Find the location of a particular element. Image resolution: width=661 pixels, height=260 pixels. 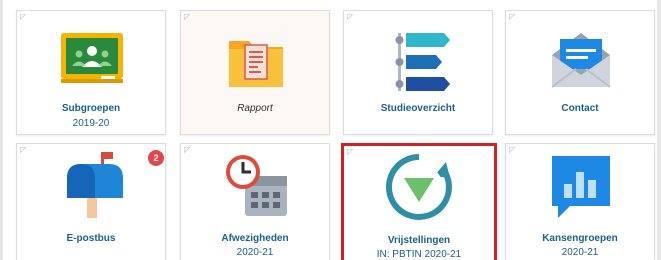

chart-bubble-icon is located at coordinates (581, 187).